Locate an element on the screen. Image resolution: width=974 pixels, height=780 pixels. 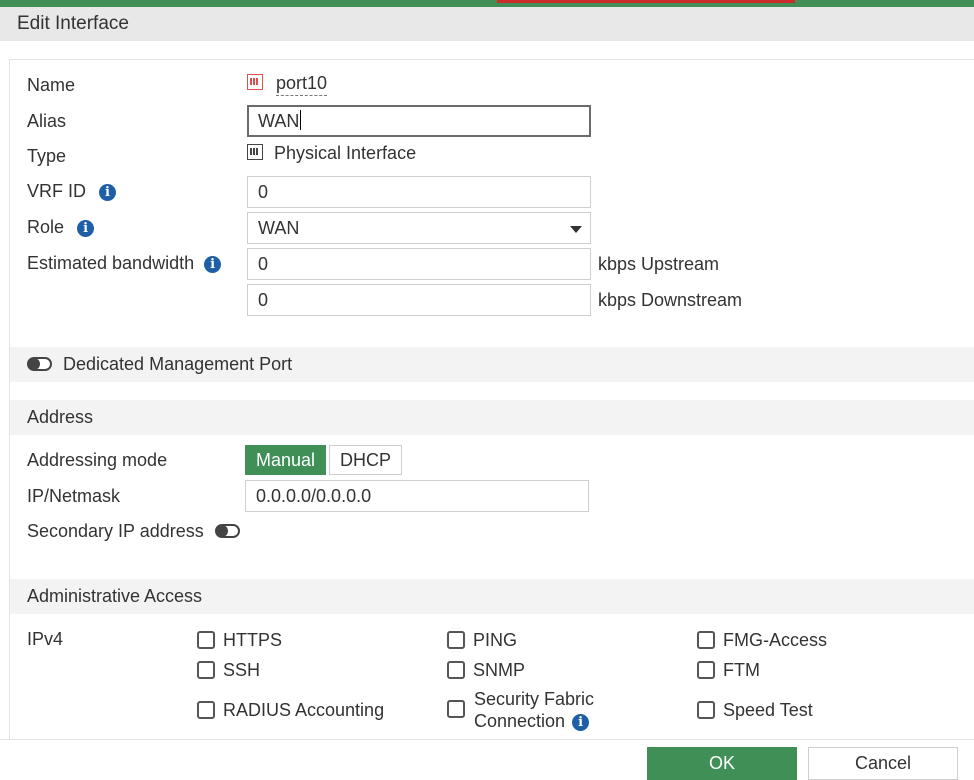
role-label: Role i is located at coordinates (61, 227).